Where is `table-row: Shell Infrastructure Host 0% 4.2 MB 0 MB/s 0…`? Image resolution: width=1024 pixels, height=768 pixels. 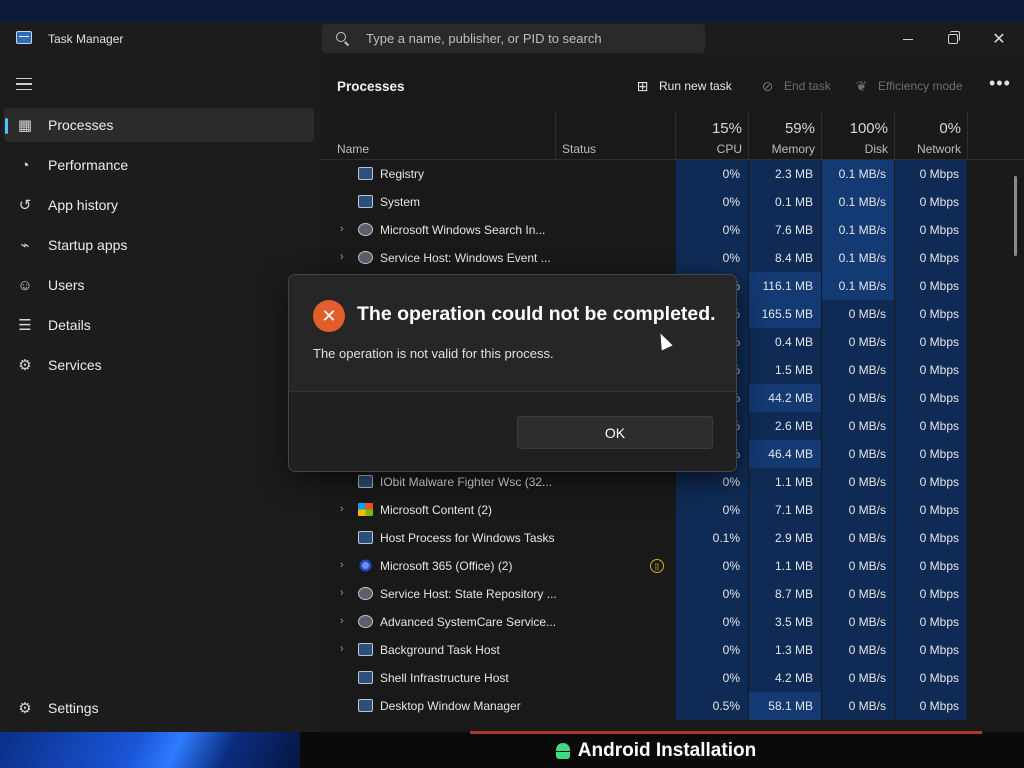
table-row: Shell Infrastructure Host 0% 4.2 MB 0 MB/s 0… is located at coordinates (650, 678).